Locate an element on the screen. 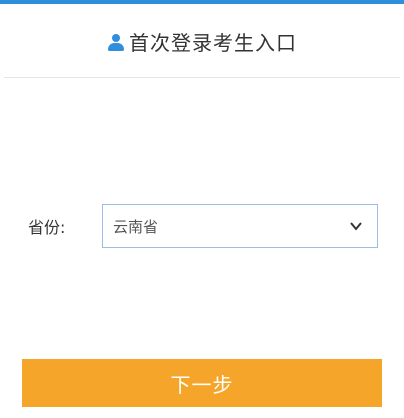  chevron-down-icon is located at coordinates (356, 226).